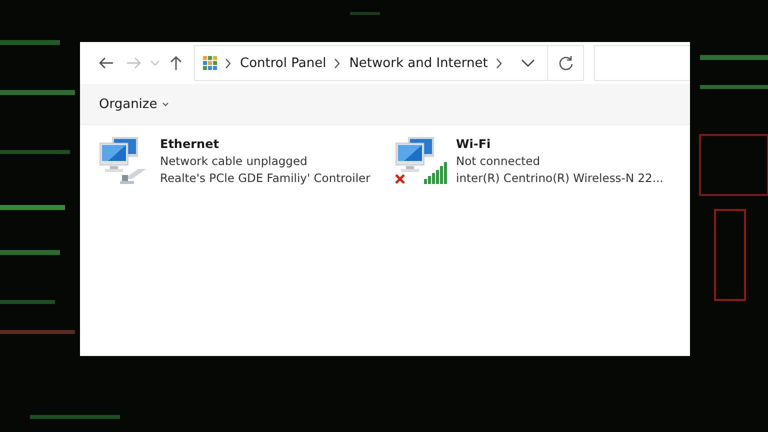 This screenshot has width=768, height=432. What do you see at coordinates (560, 144) in the screenshot?
I see `adapter-name: Wi-Fi` at bounding box center [560, 144].